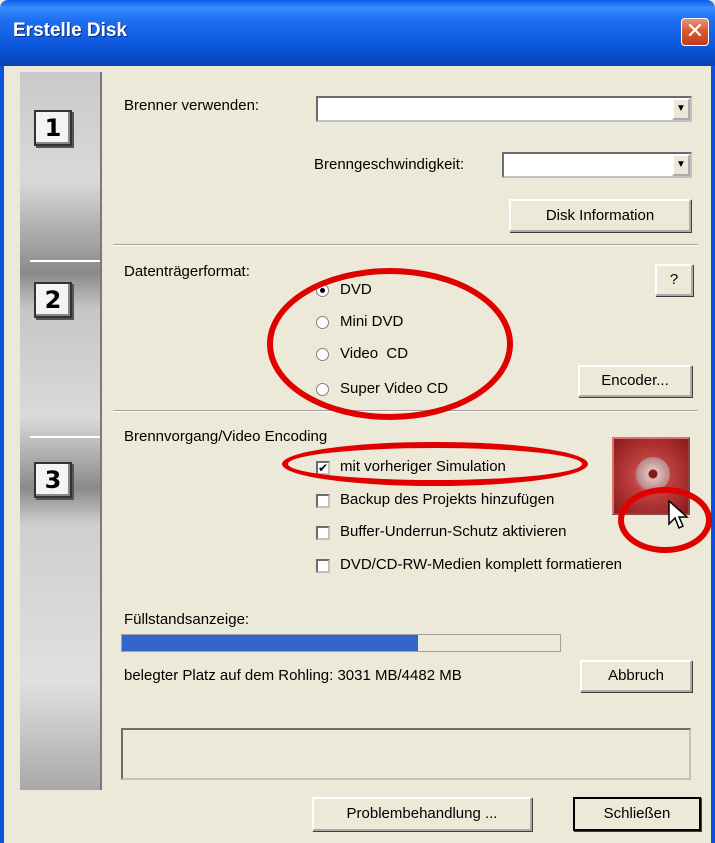 The image size is (715, 843). I want to click on fill-level-bar, so click(341, 643).